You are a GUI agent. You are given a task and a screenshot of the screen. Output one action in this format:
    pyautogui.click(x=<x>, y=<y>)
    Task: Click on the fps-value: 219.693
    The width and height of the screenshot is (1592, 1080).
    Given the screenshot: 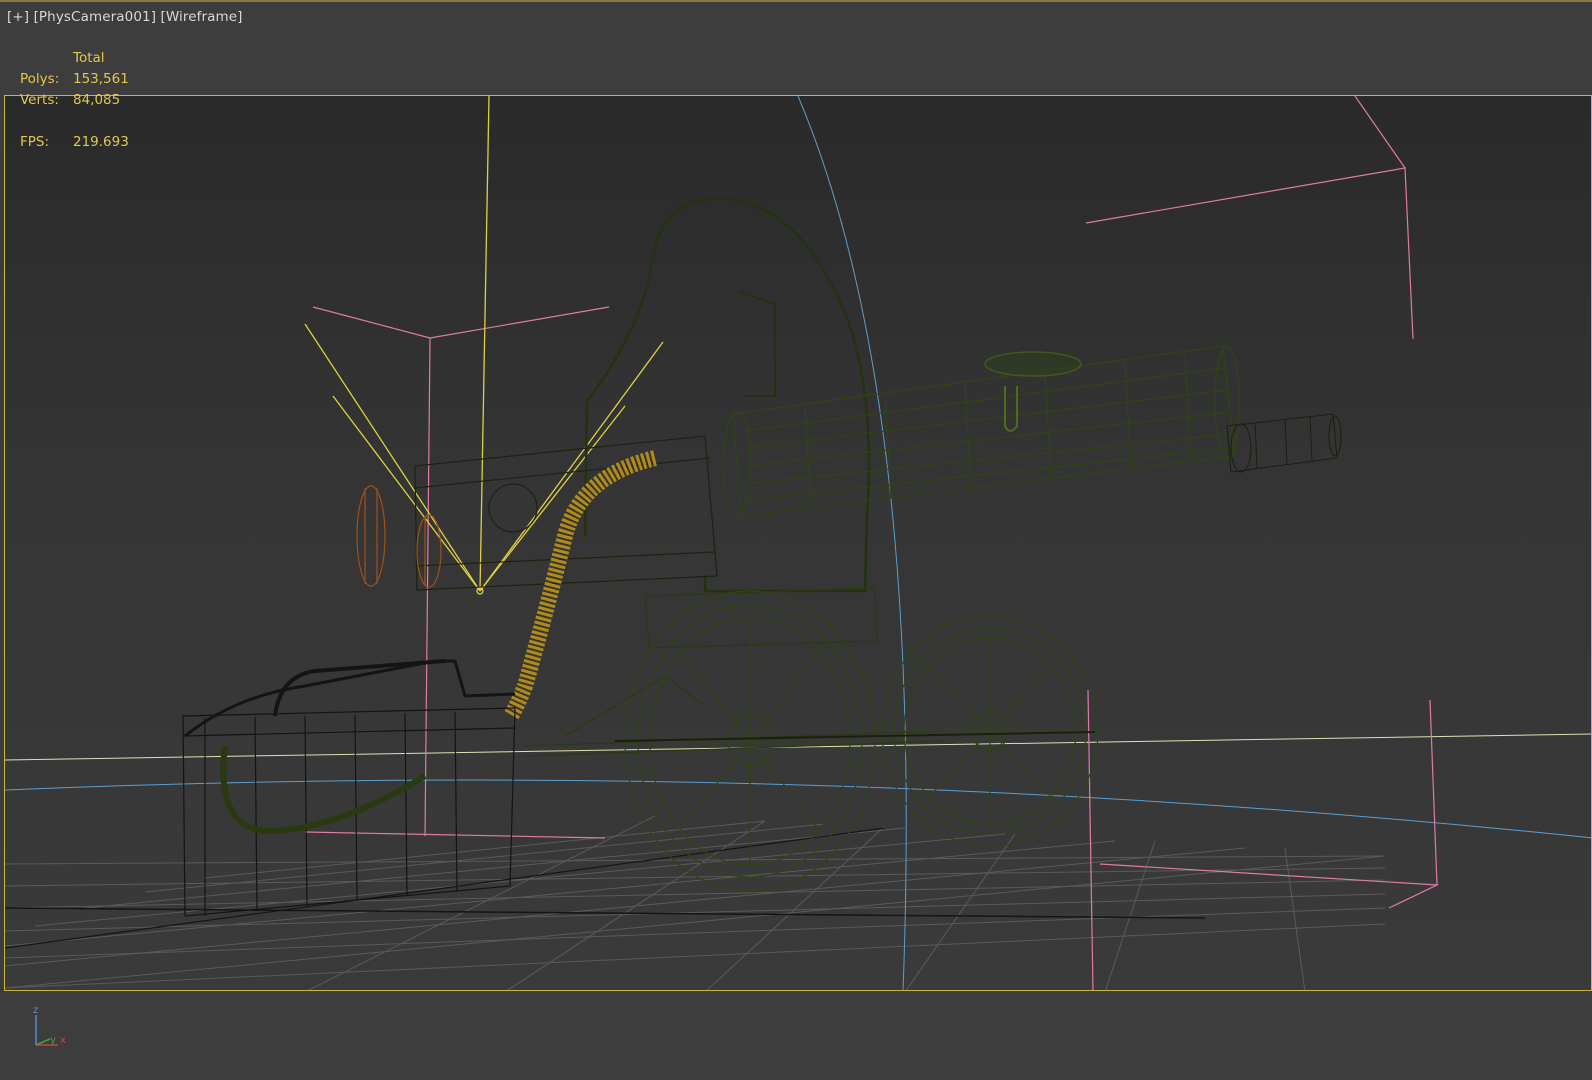 What is the action you would take?
    pyautogui.click(x=101, y=142)
    